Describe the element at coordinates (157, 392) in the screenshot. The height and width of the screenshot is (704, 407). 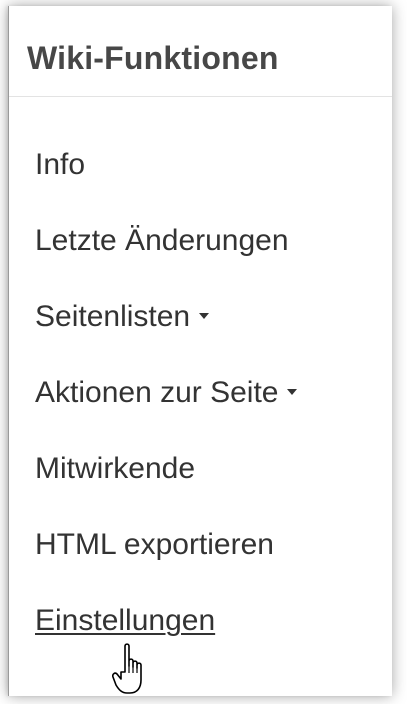
I see `menu-item-label: Aktionen zur Seite` at that location.